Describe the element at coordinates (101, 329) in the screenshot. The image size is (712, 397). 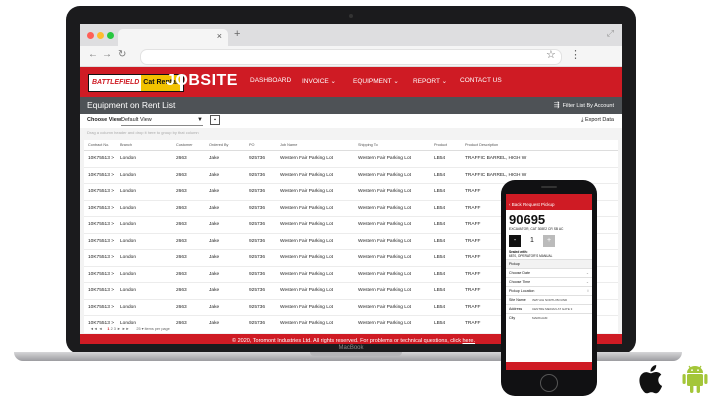
I see `prev-page-icon: ◄` at that location.